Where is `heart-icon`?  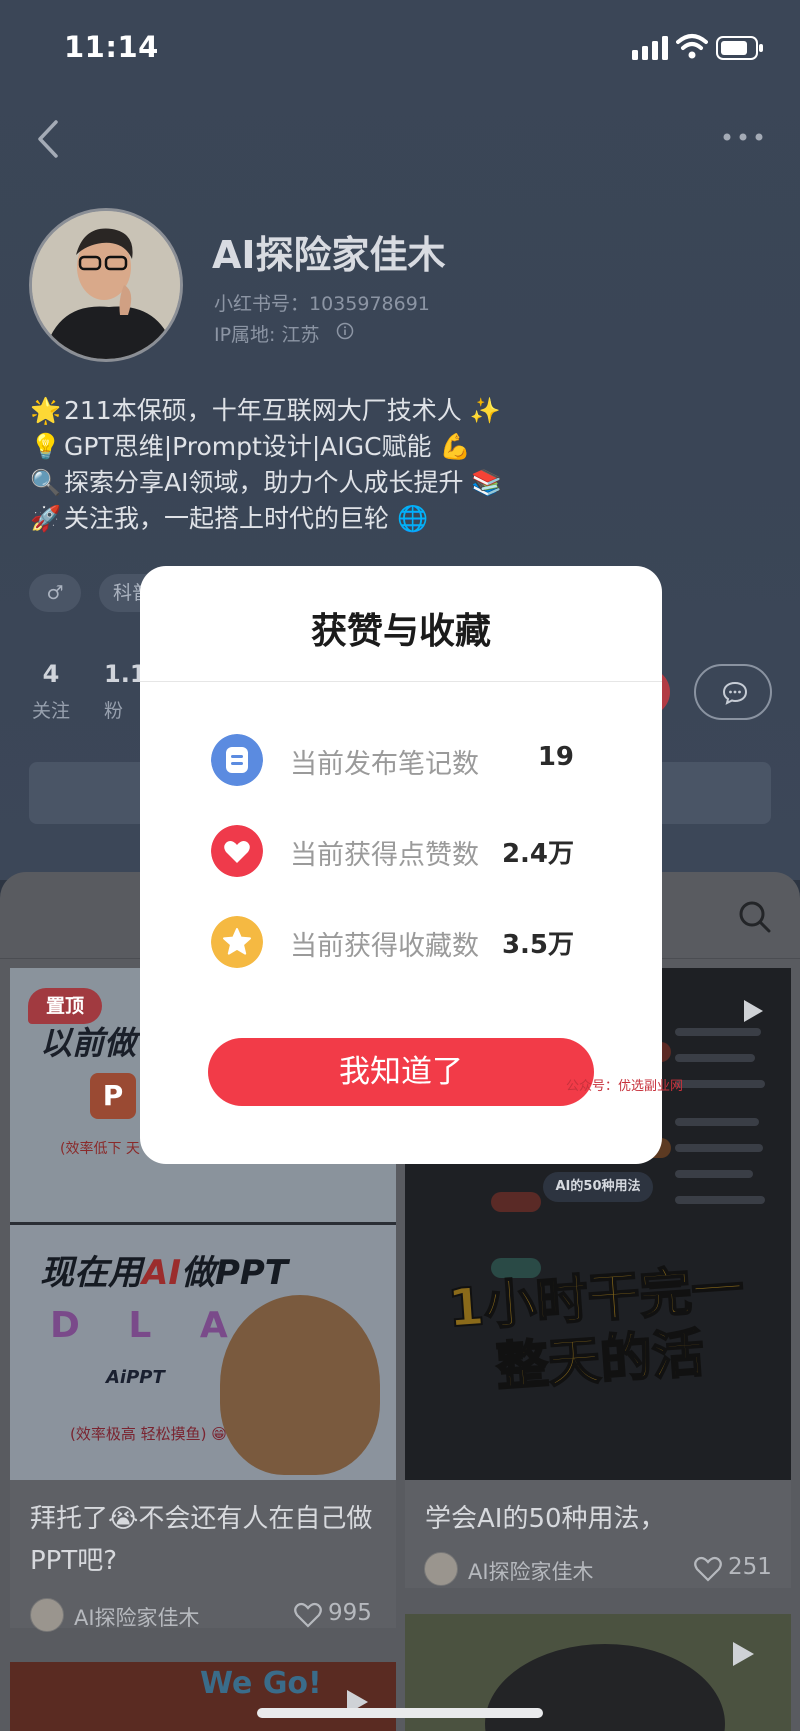 heart-icon is located at coordinates (237, 851).